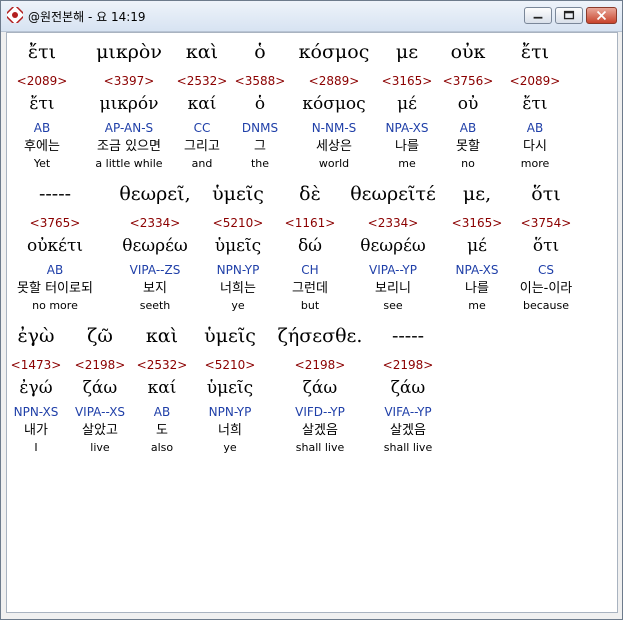 The height and width of the screenshot is (620, 623). I want to click on word-cell: καὶ <2532> καί AB 도 also, so click(162, 387).